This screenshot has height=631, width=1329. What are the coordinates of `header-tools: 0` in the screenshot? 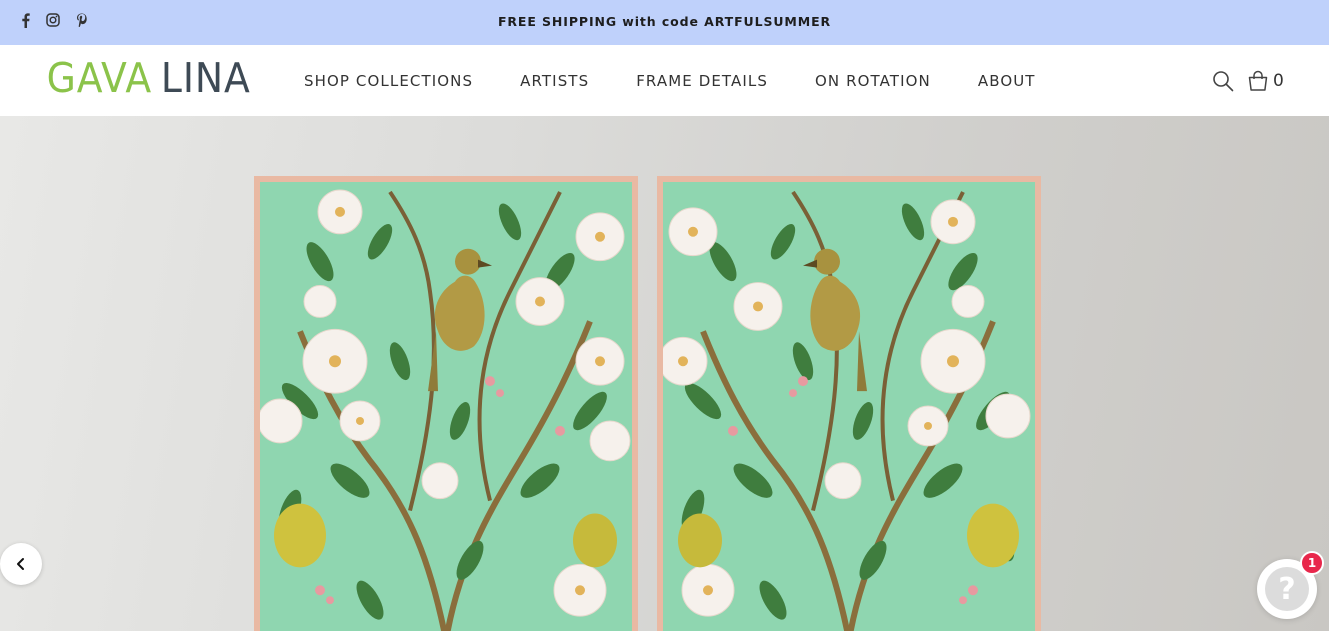 It's located at (1248, 81).